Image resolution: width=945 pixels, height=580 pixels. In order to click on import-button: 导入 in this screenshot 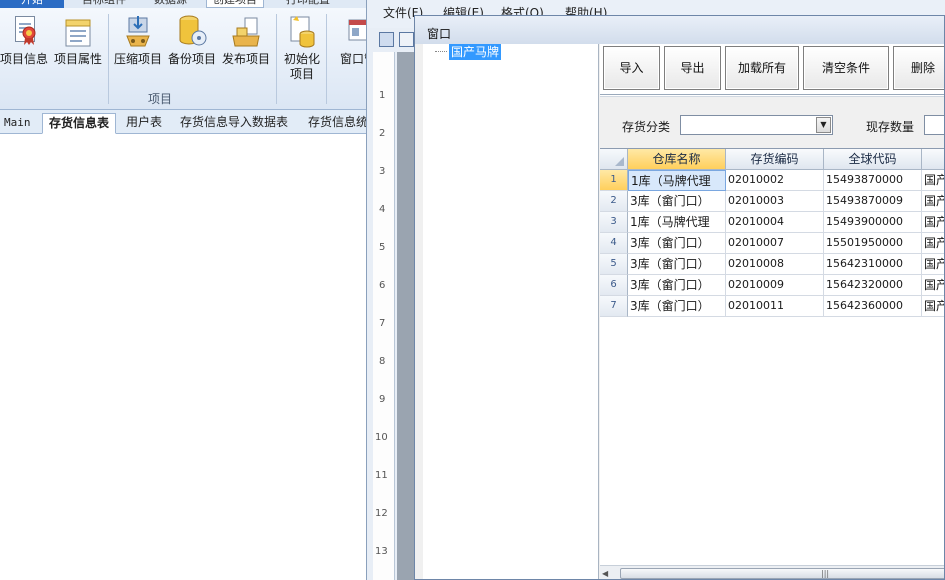, I will do `click(631, 68)`.